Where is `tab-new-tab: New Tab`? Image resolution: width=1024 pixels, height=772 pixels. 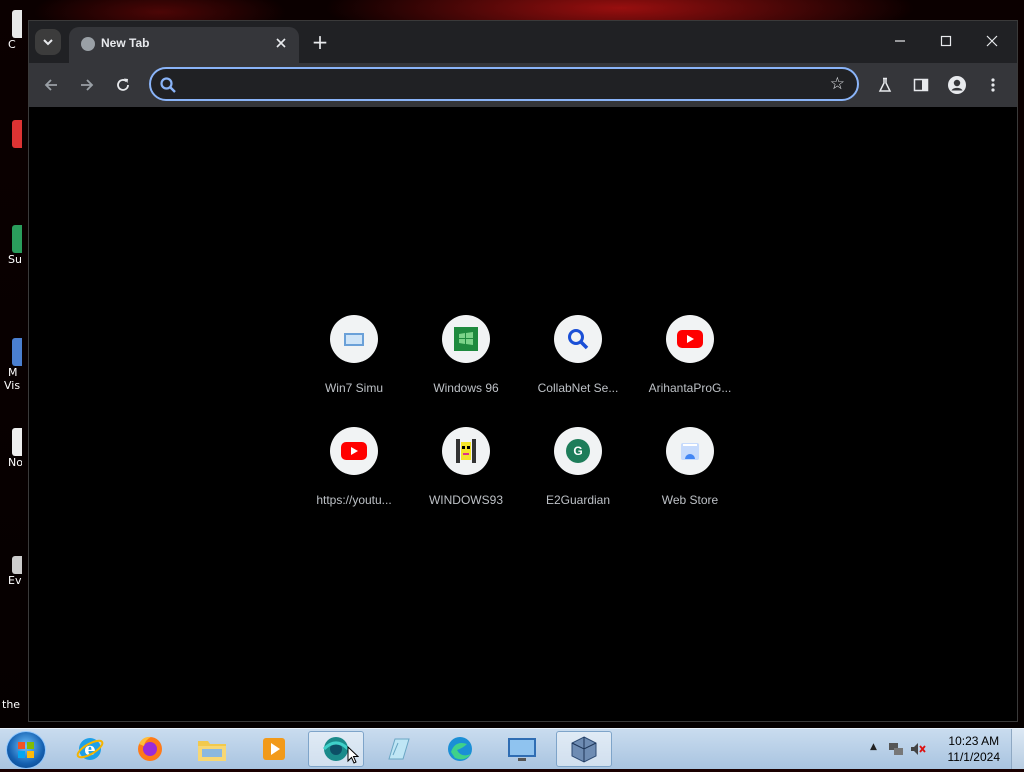
tab-new-tab: New Tab is located at coordinates (184, 45).